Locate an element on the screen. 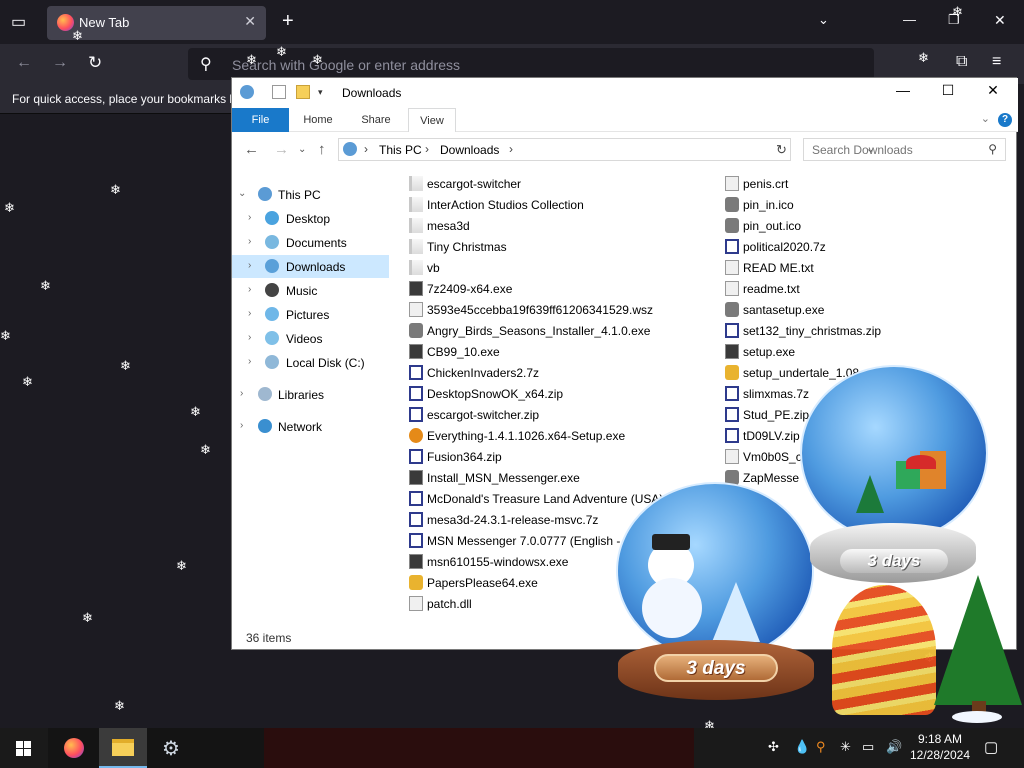 This screenshot has width=1024, height=768. nav-item-downloads: › Downloads is located at coordinates (310, 266).